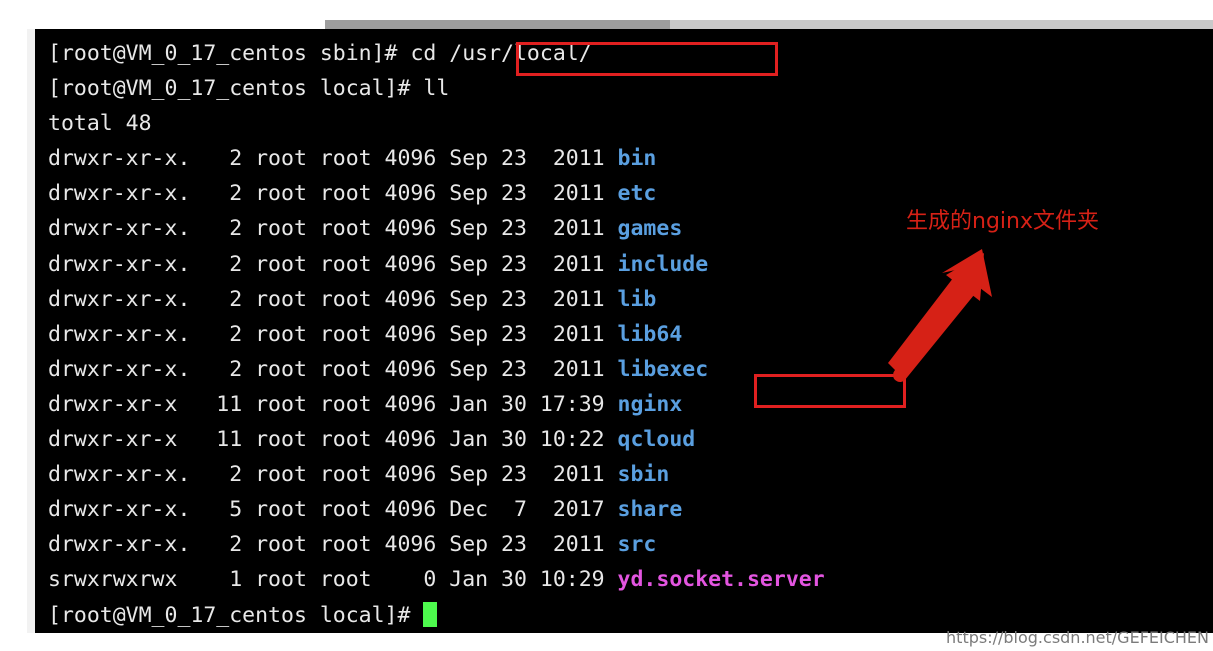  What do you see at coordinates (650, 404) in the screenshot?
I see `listing-name: nginx` at bounding box center [650, 404].